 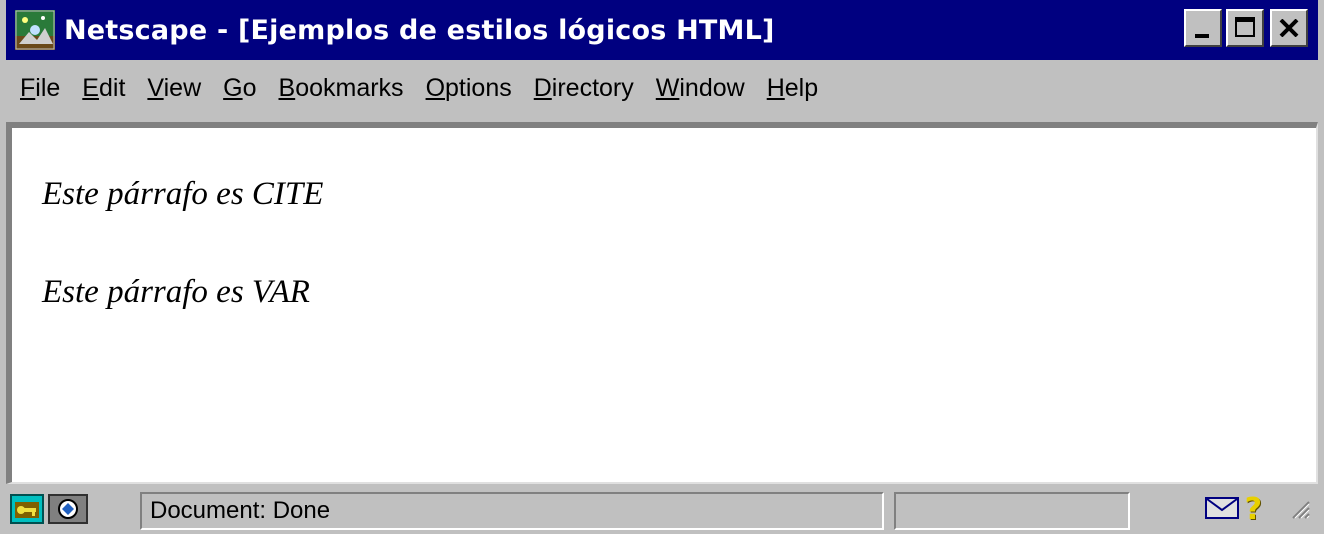 I want to click on menu-options-accel: O, so click(x=435, y=87).